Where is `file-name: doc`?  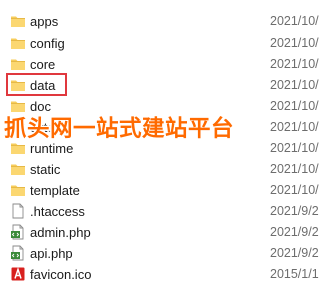
file-name: doc is located at coordinates (40, 106).